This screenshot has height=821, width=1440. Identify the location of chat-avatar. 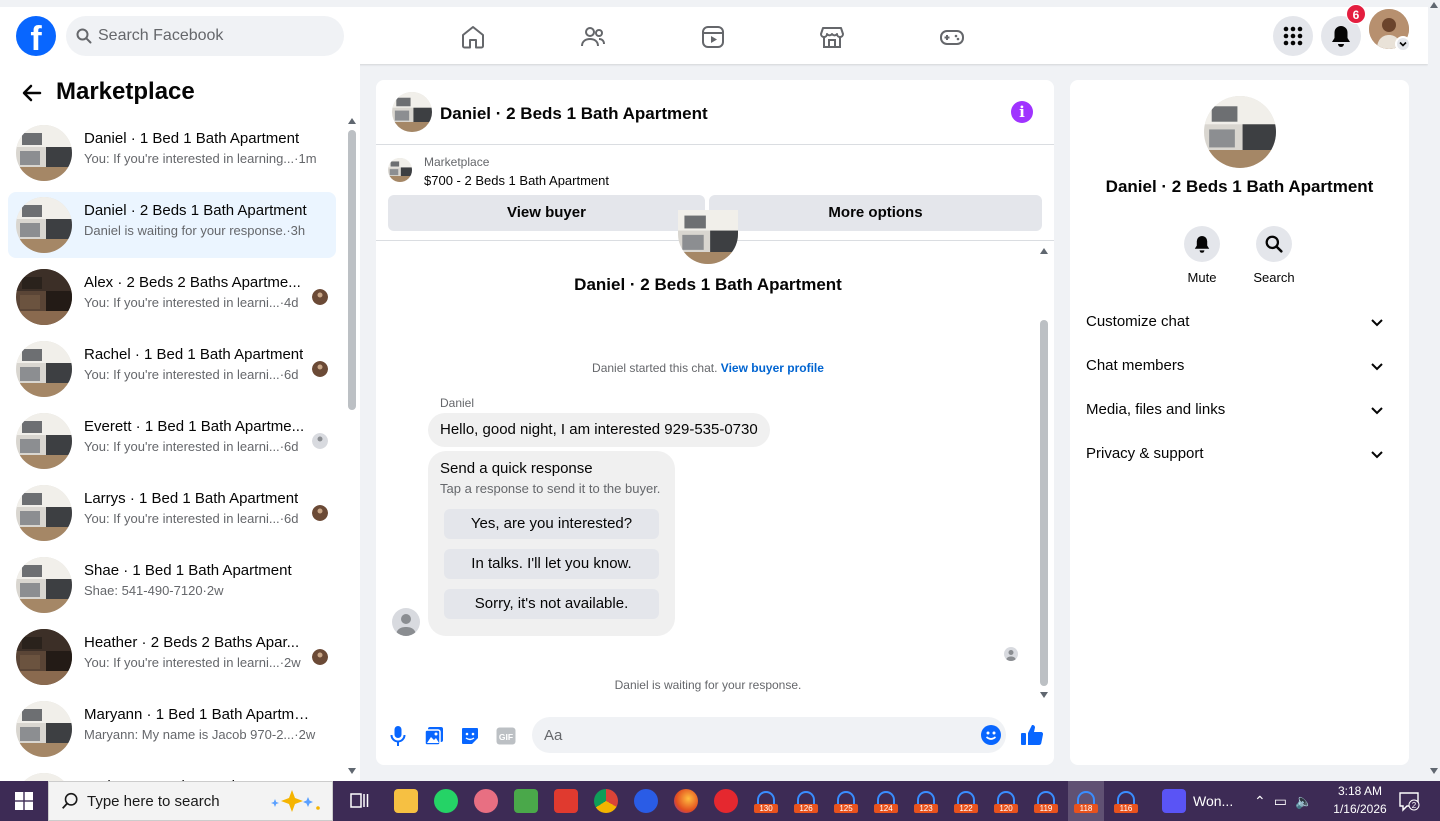
(412, 112).